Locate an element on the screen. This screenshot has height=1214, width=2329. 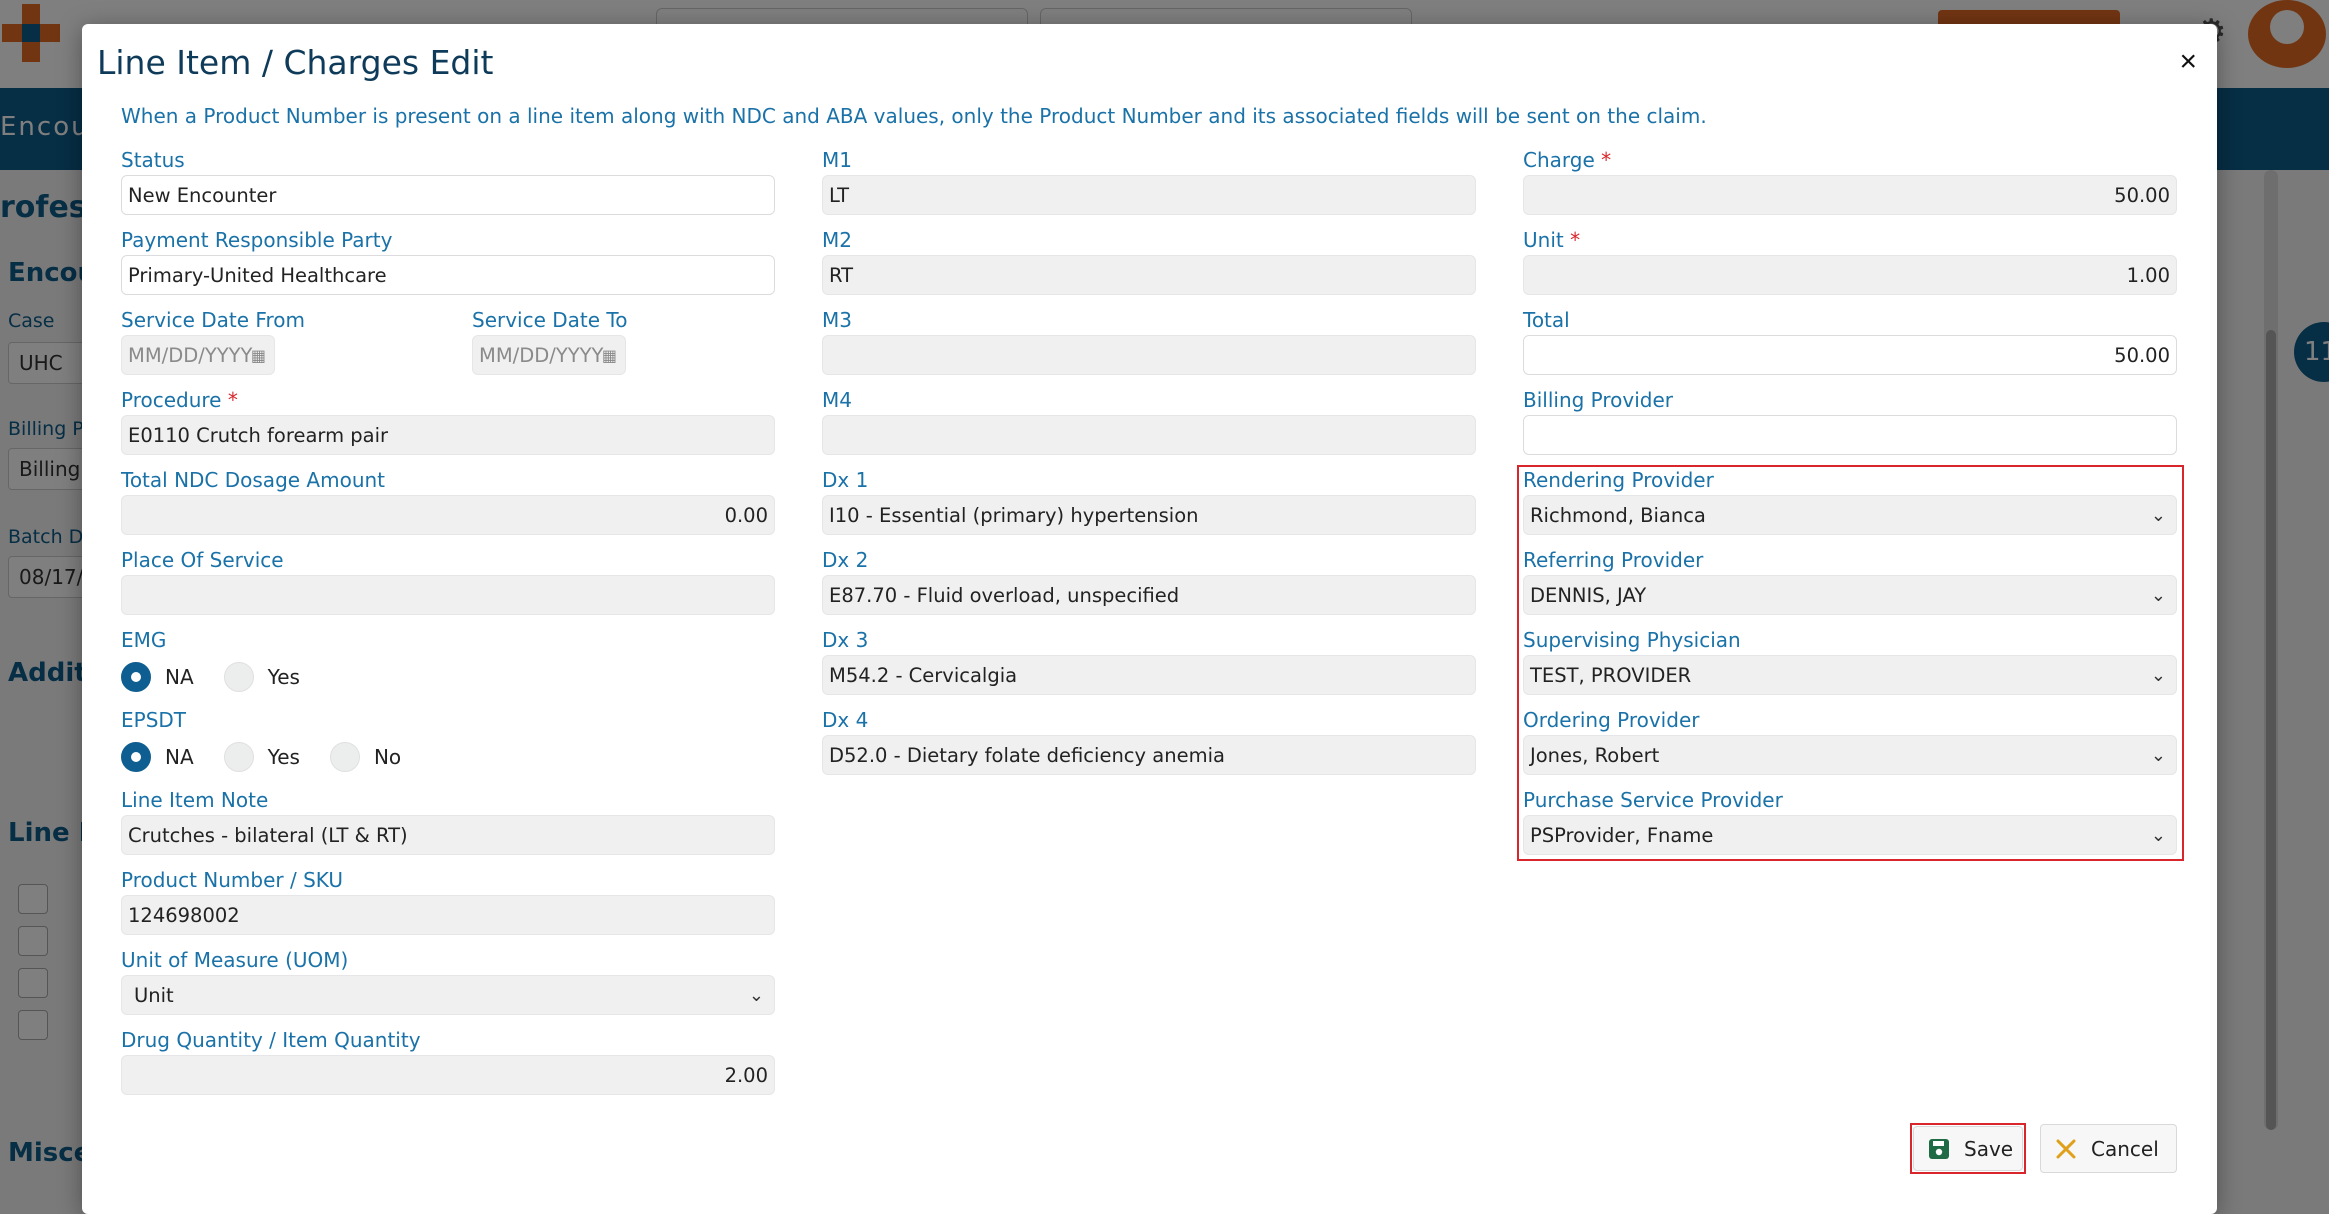
save-label: Save is located at coordinates (1989, 1148).